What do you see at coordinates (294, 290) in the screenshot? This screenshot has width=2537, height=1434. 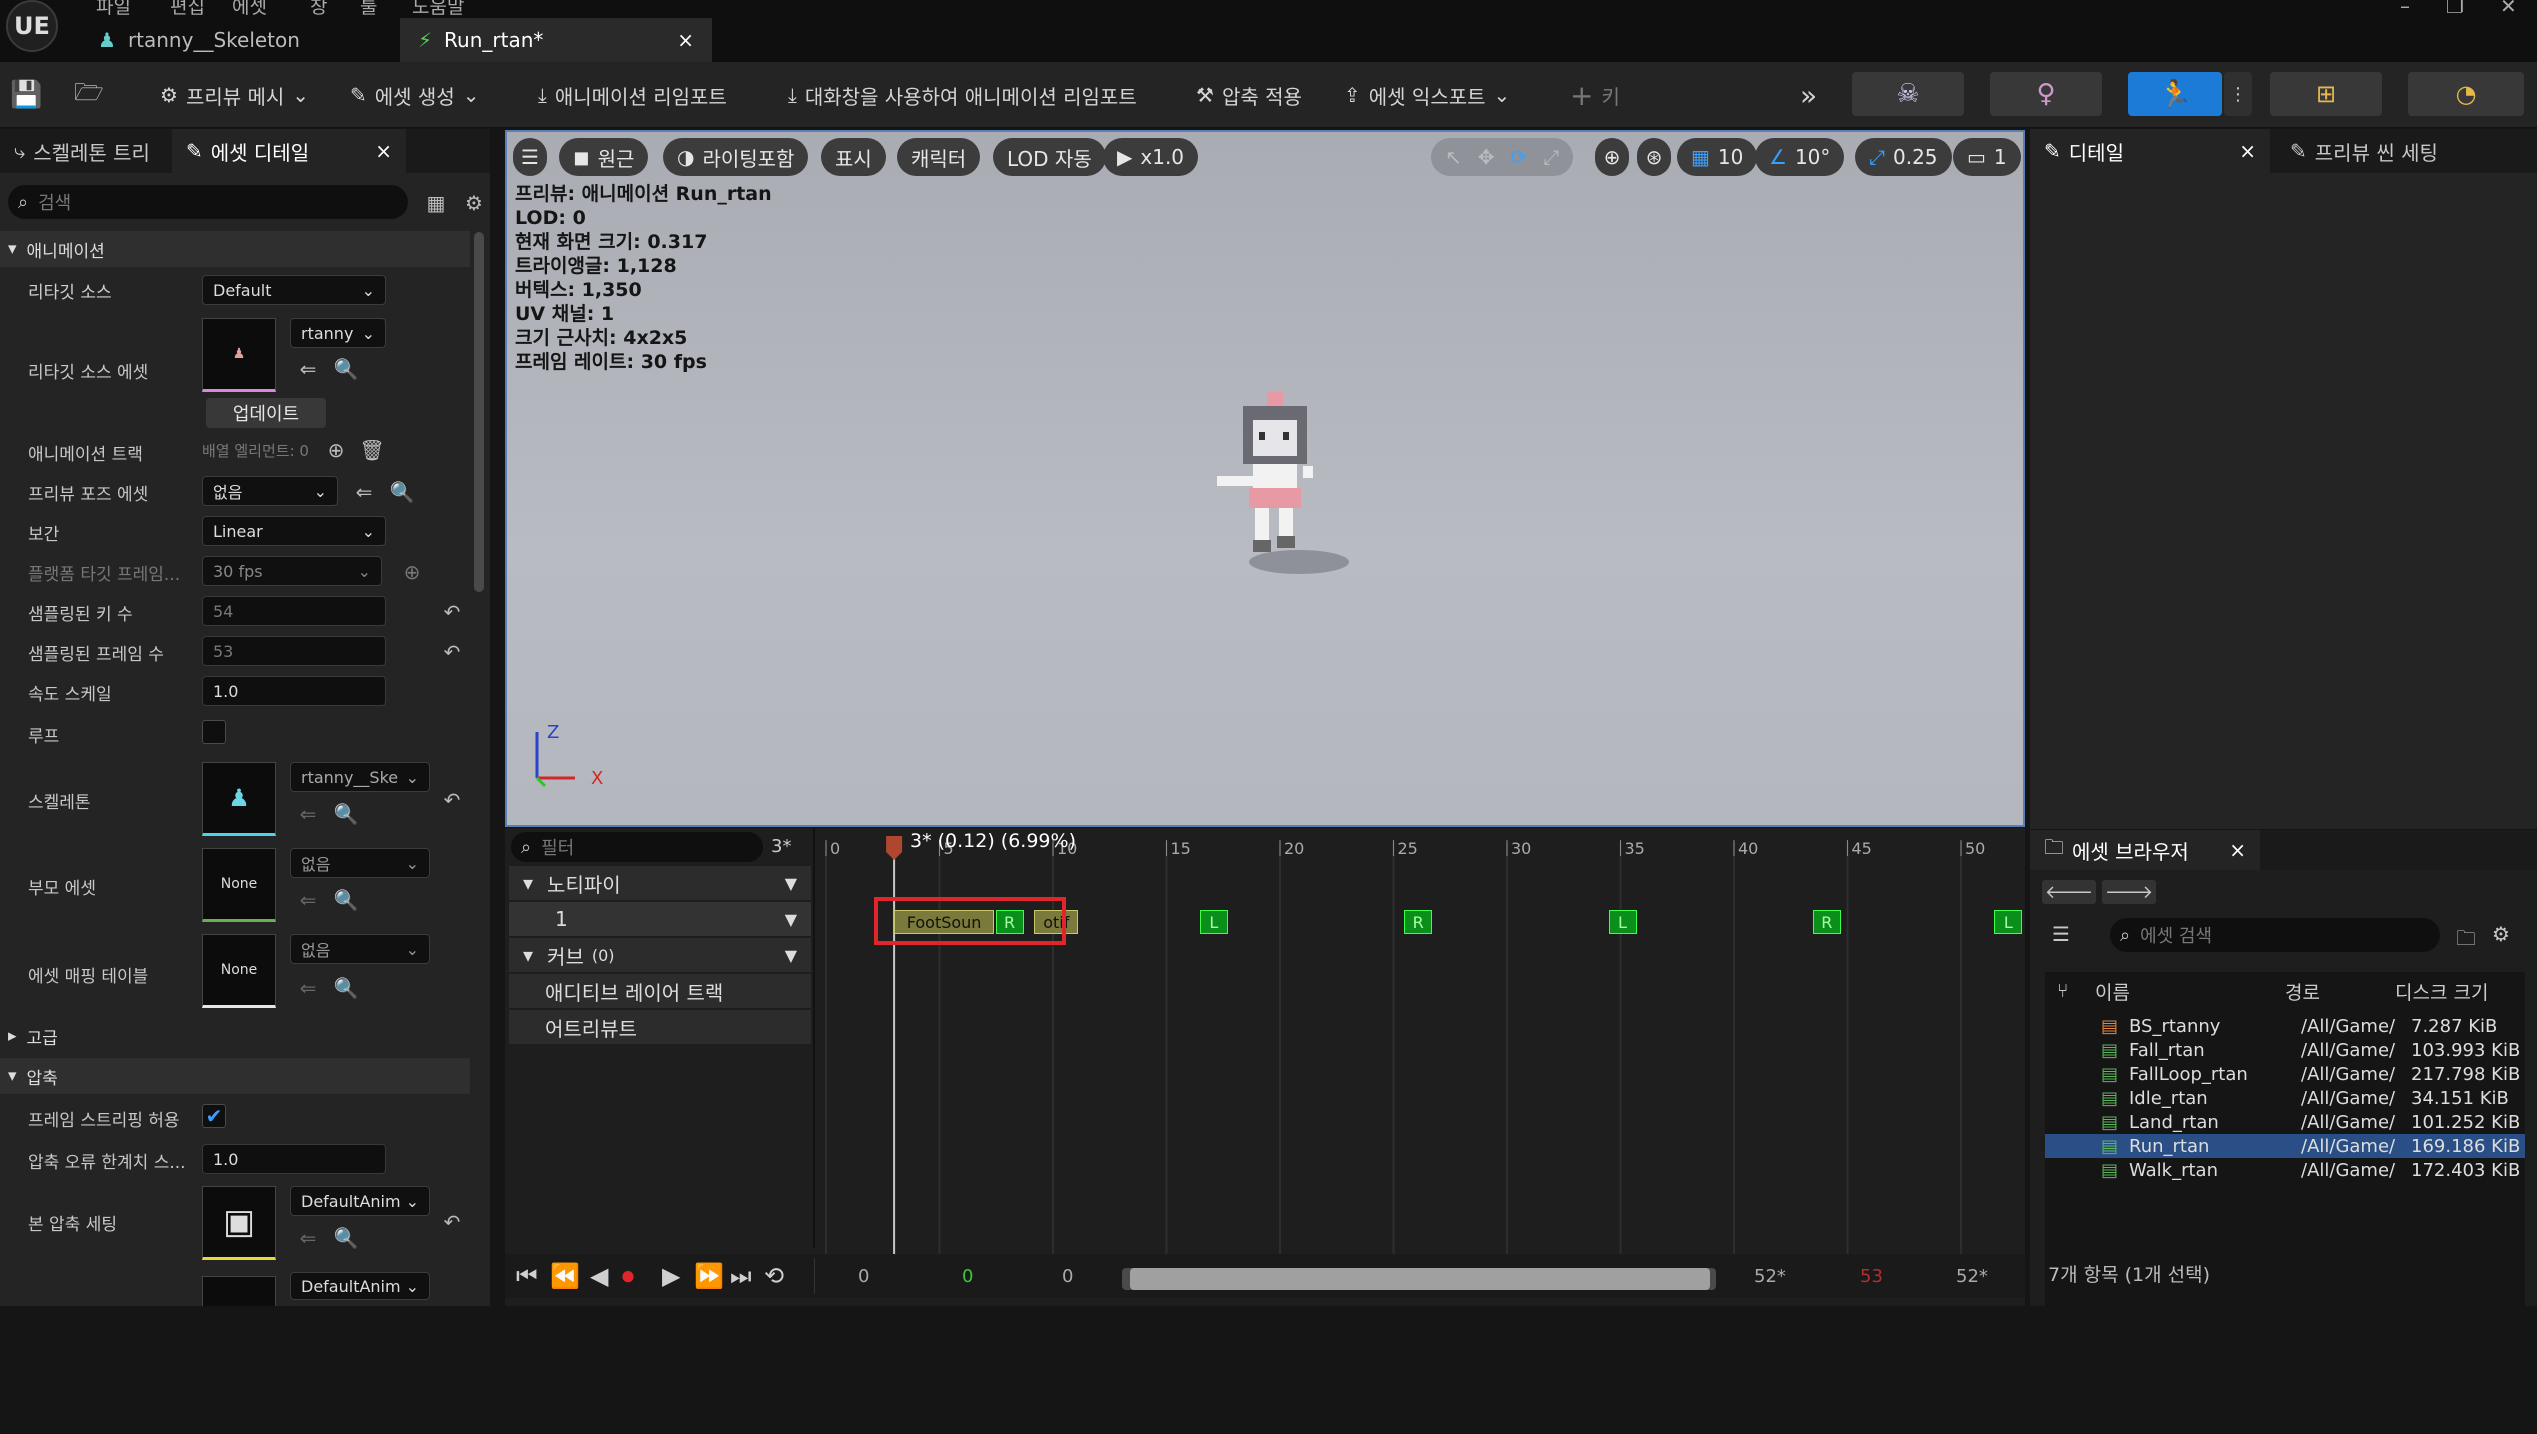 I see `retarget-source-dropdown: Default ⌄` at bounding box center [294, 290].